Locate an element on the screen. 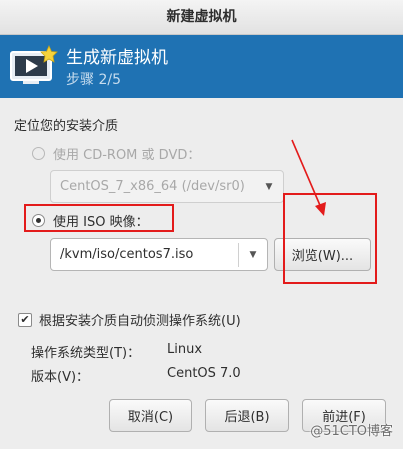  window-titlebar: 新建虚拟机 is located at coordinates (201, 17).